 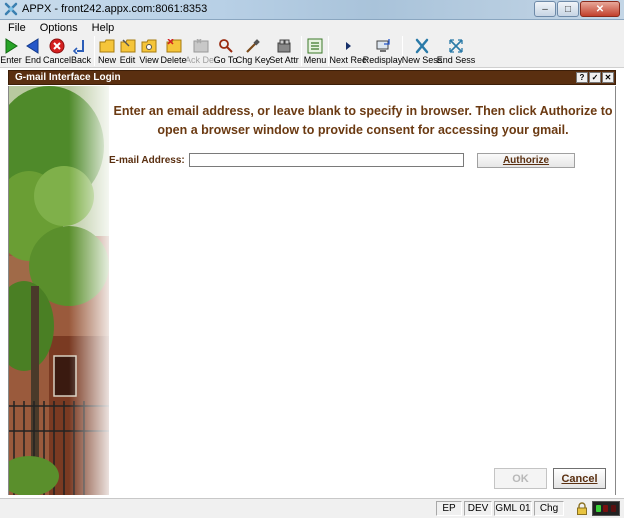 I want to click on change-key-icon, so click(x=253, y=45).